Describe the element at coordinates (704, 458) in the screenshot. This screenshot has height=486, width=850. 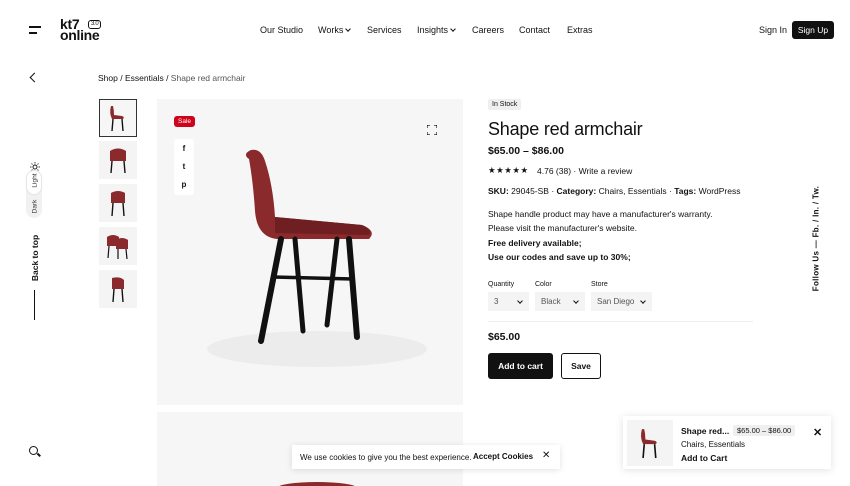
I see `sticky-add-to-cart-link: Add to Cart` at that location.